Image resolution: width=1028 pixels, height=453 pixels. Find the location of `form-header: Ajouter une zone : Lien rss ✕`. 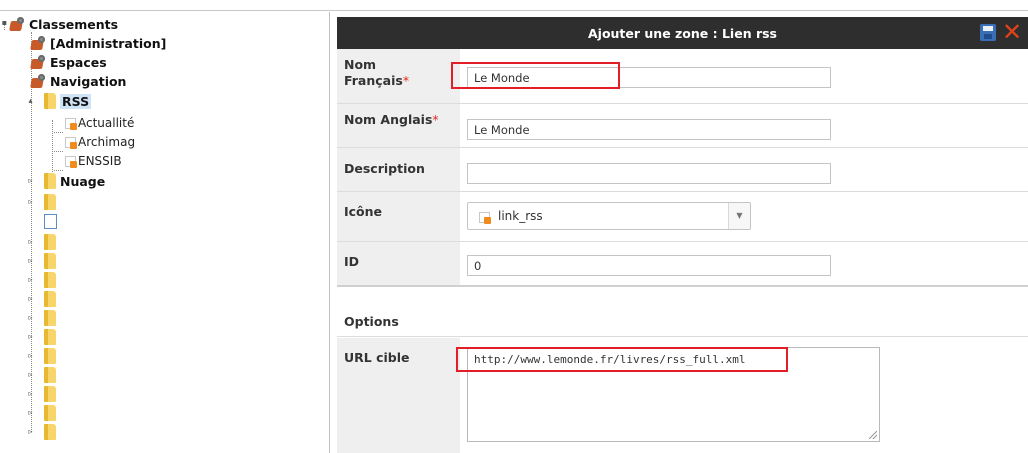

form-header: Ajouter une zone : Lien rss ✕ is located at coordinates (682, 33).